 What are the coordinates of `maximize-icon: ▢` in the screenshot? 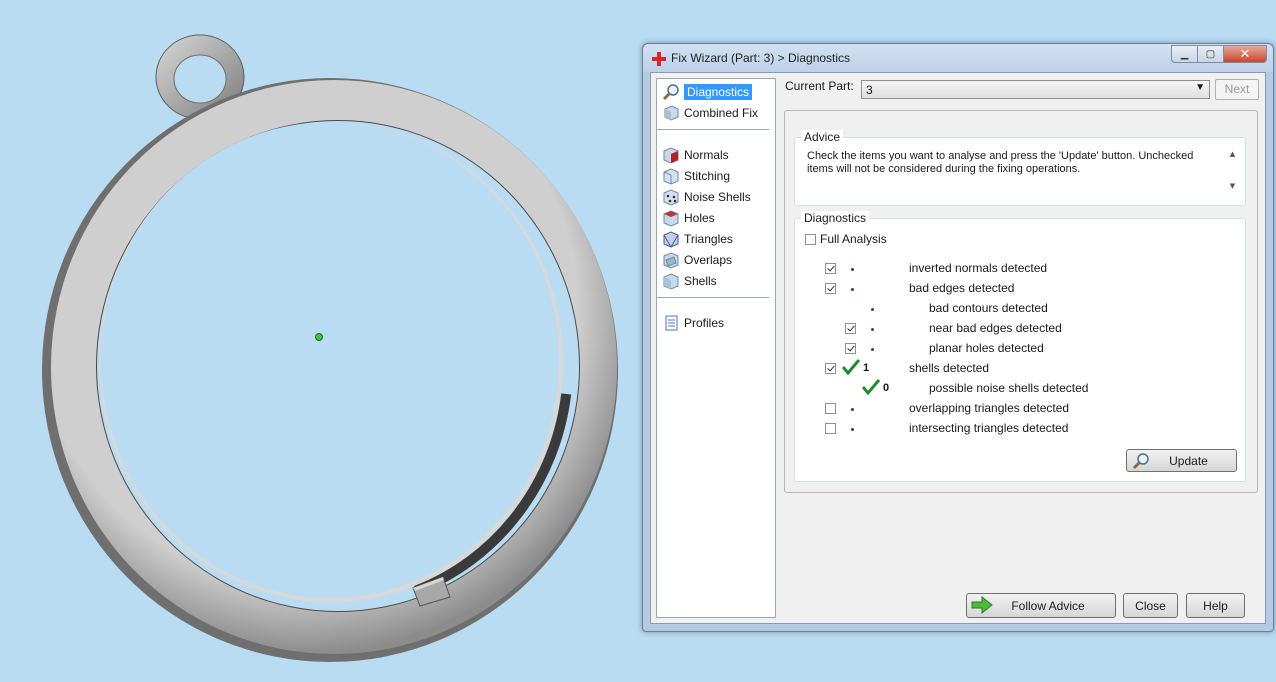 It's located at (1210, 54).